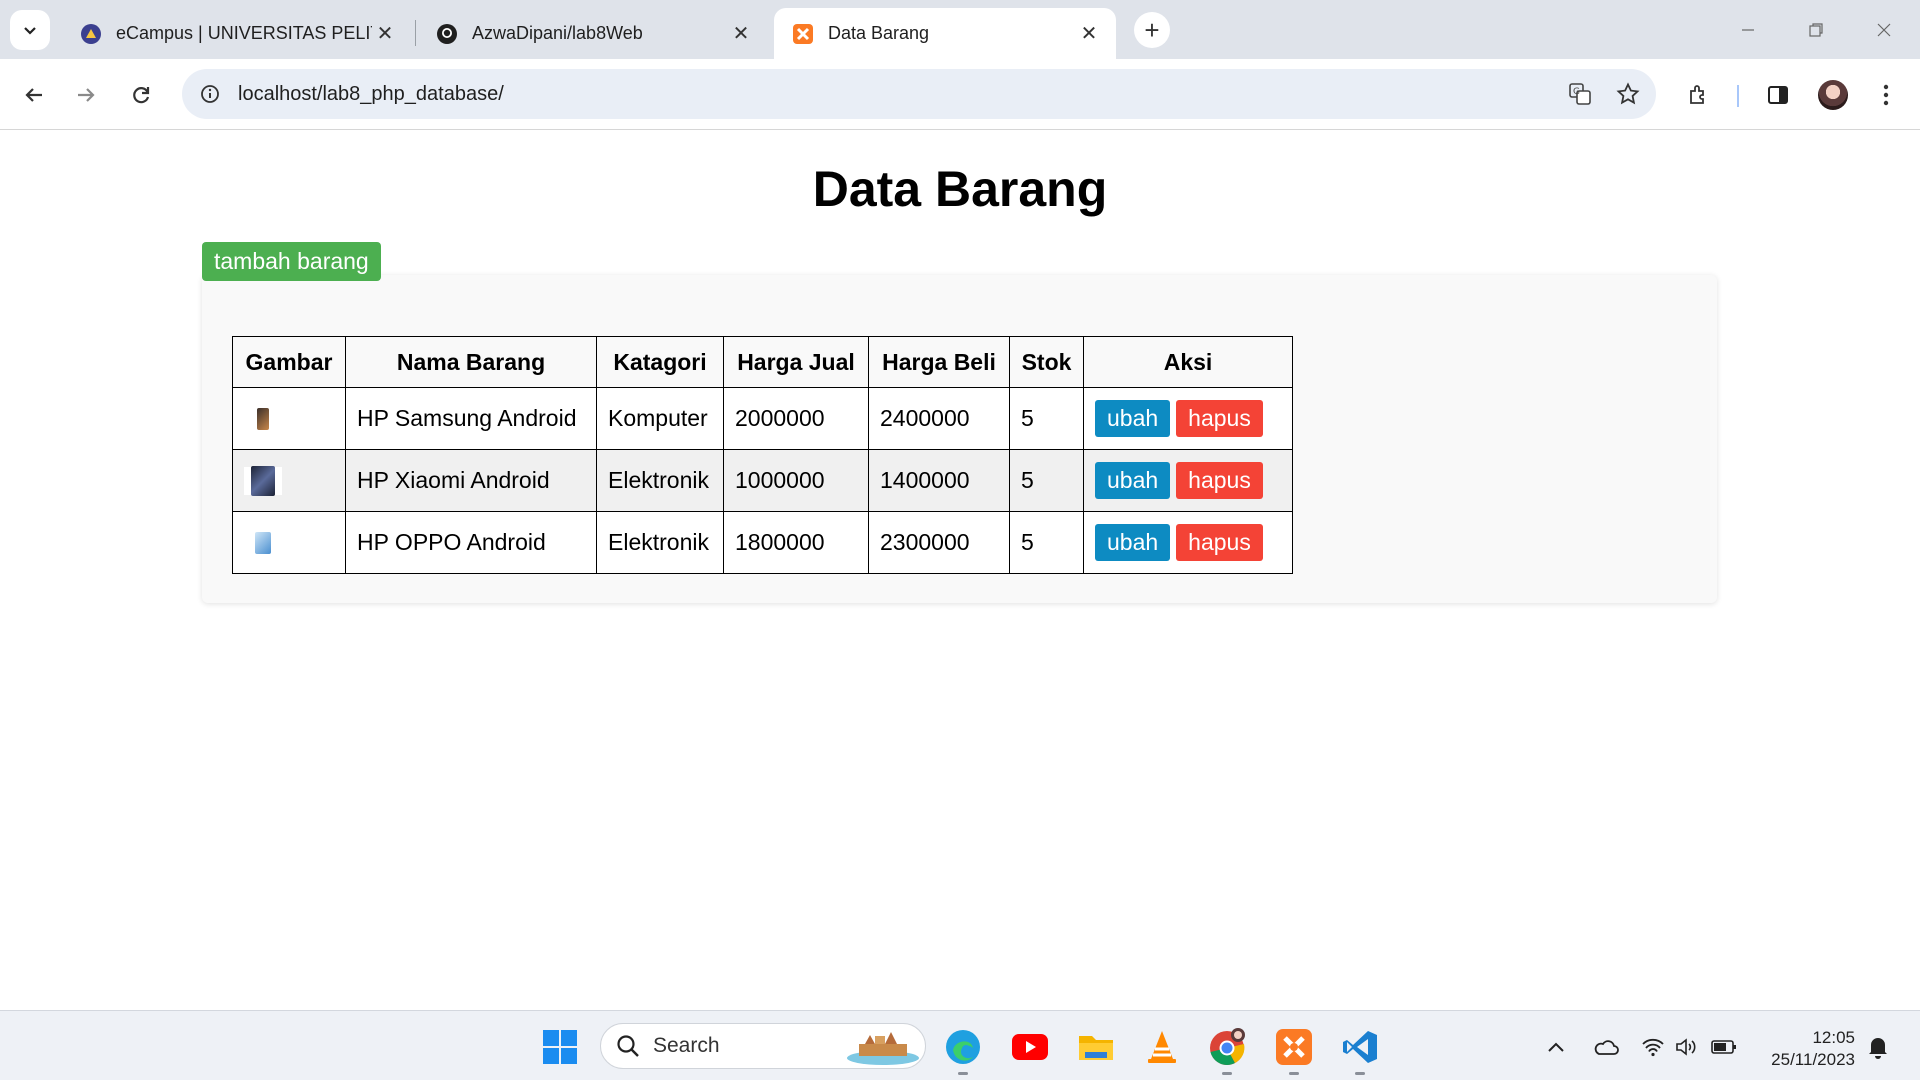 This screenshot has width=1920, height=1080. What do you see at coordinates (1360, 1050) in the screenshot?
I see `vscode-icon` at bounding box center [1360, 1050].